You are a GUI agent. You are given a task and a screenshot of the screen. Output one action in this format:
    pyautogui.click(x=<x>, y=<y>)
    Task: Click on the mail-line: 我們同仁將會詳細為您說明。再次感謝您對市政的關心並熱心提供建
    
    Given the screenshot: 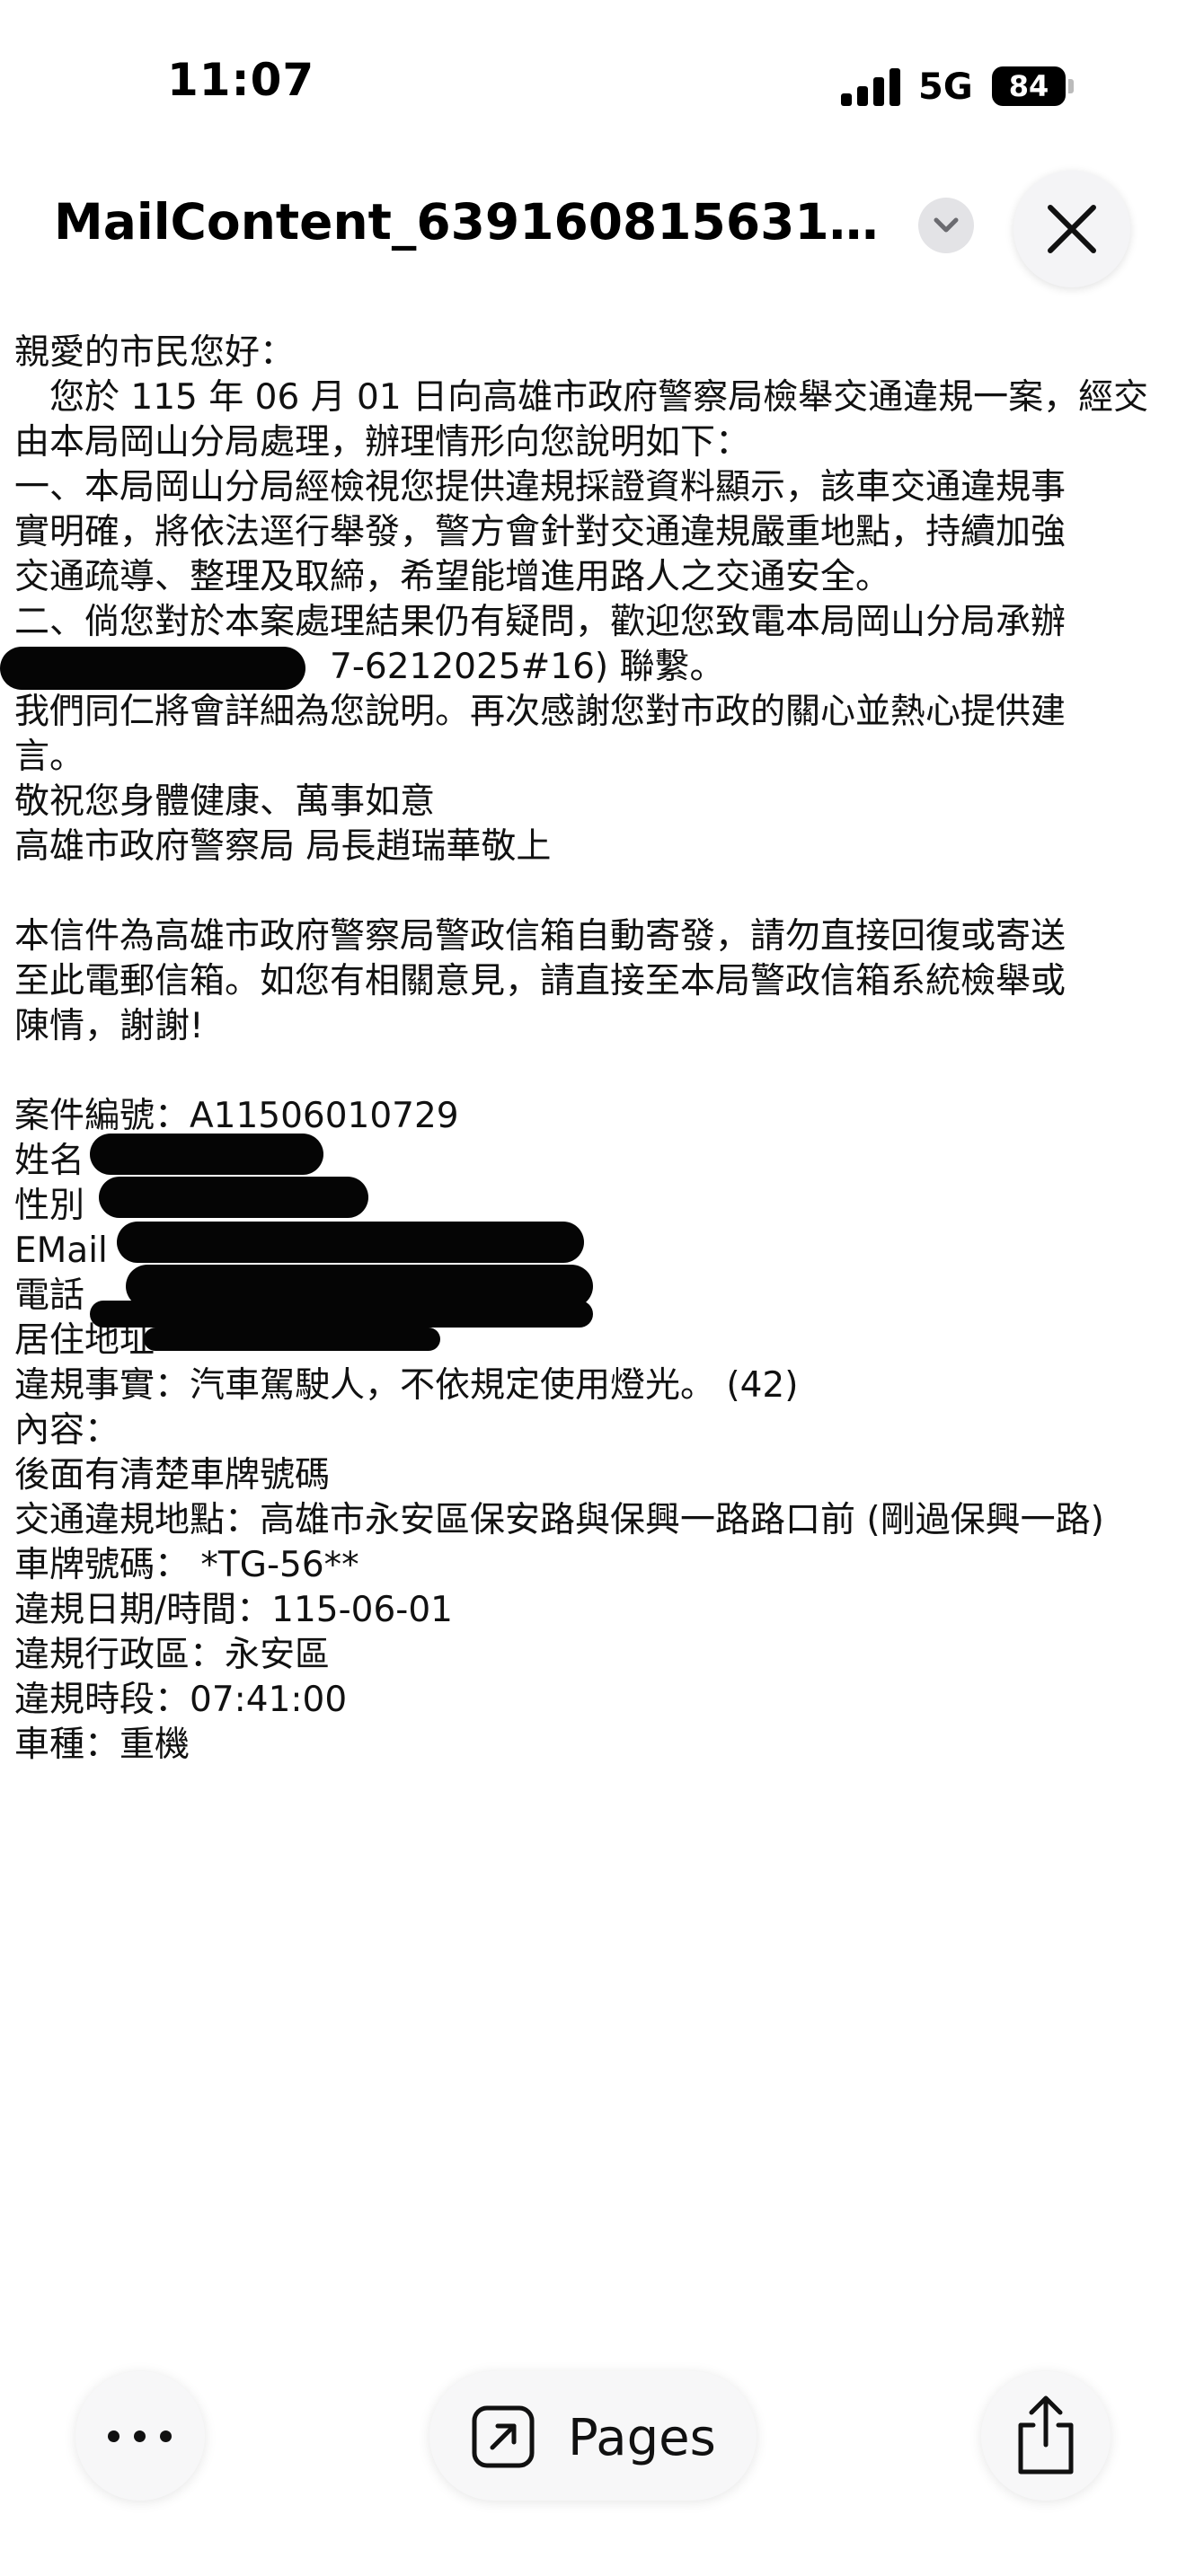 What is the action you would take?
    pyautogui.click(x=540, y=712)
    